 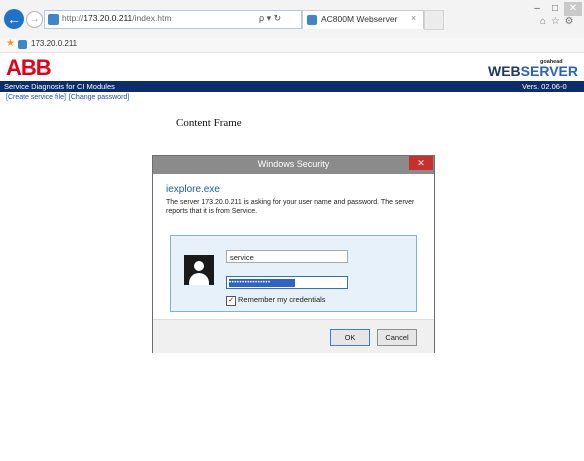 What do you see at coordinates (22, 44) in the screenshot?
I see `ie-favorite-icon` at bounding box center [22, 44].